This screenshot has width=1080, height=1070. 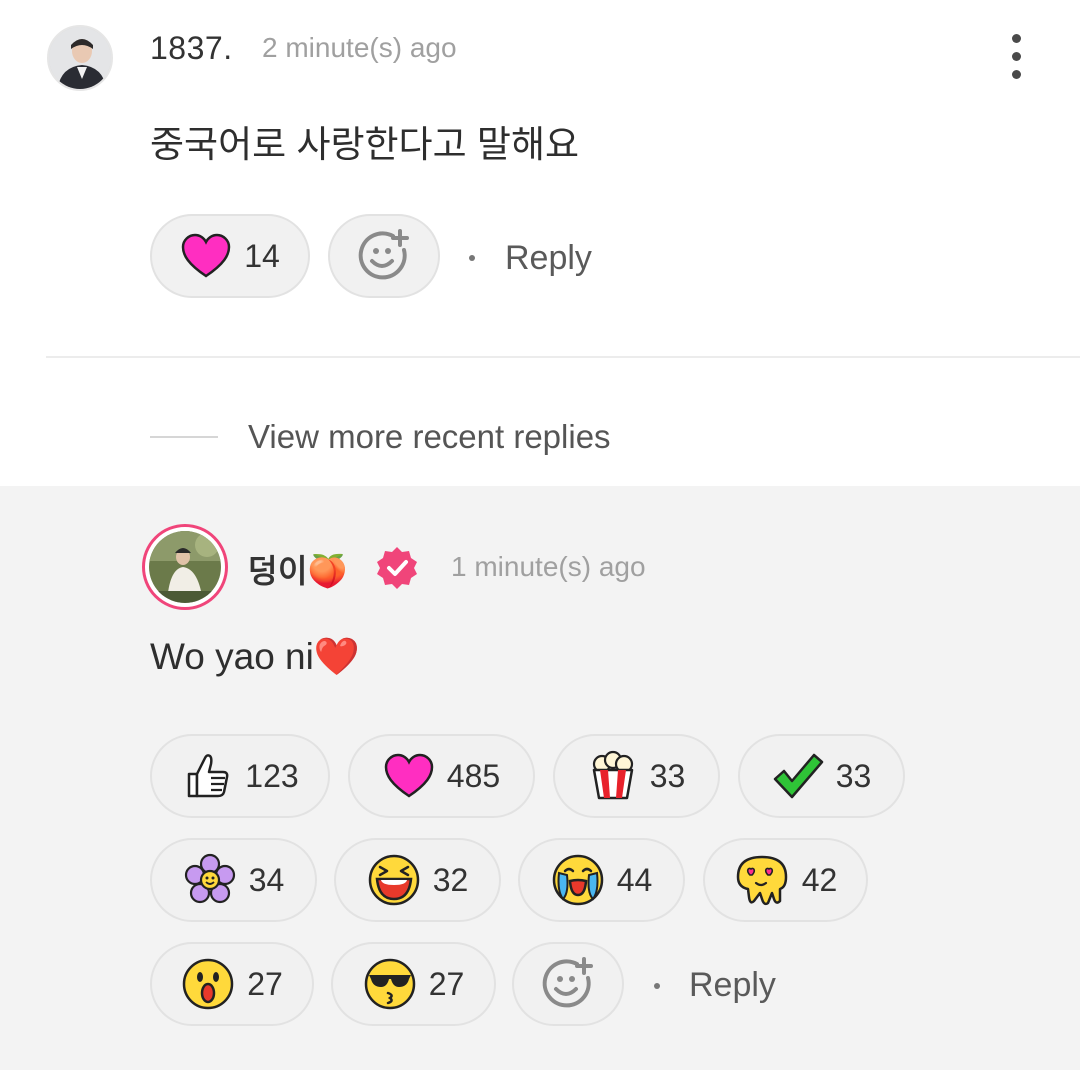 What do you see at coordinates (429, 437) in the screenshot?
I see `view-more-replies-button: View more recent replies` at bounding box center [429, 437].